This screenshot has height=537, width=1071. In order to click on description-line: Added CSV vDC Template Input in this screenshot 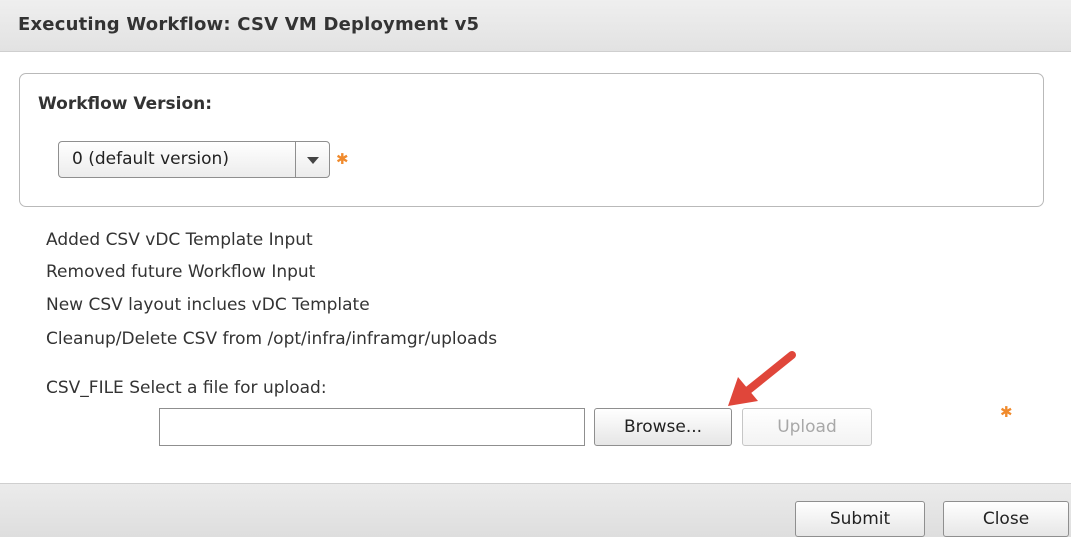, I will do `click(179, 240)`.